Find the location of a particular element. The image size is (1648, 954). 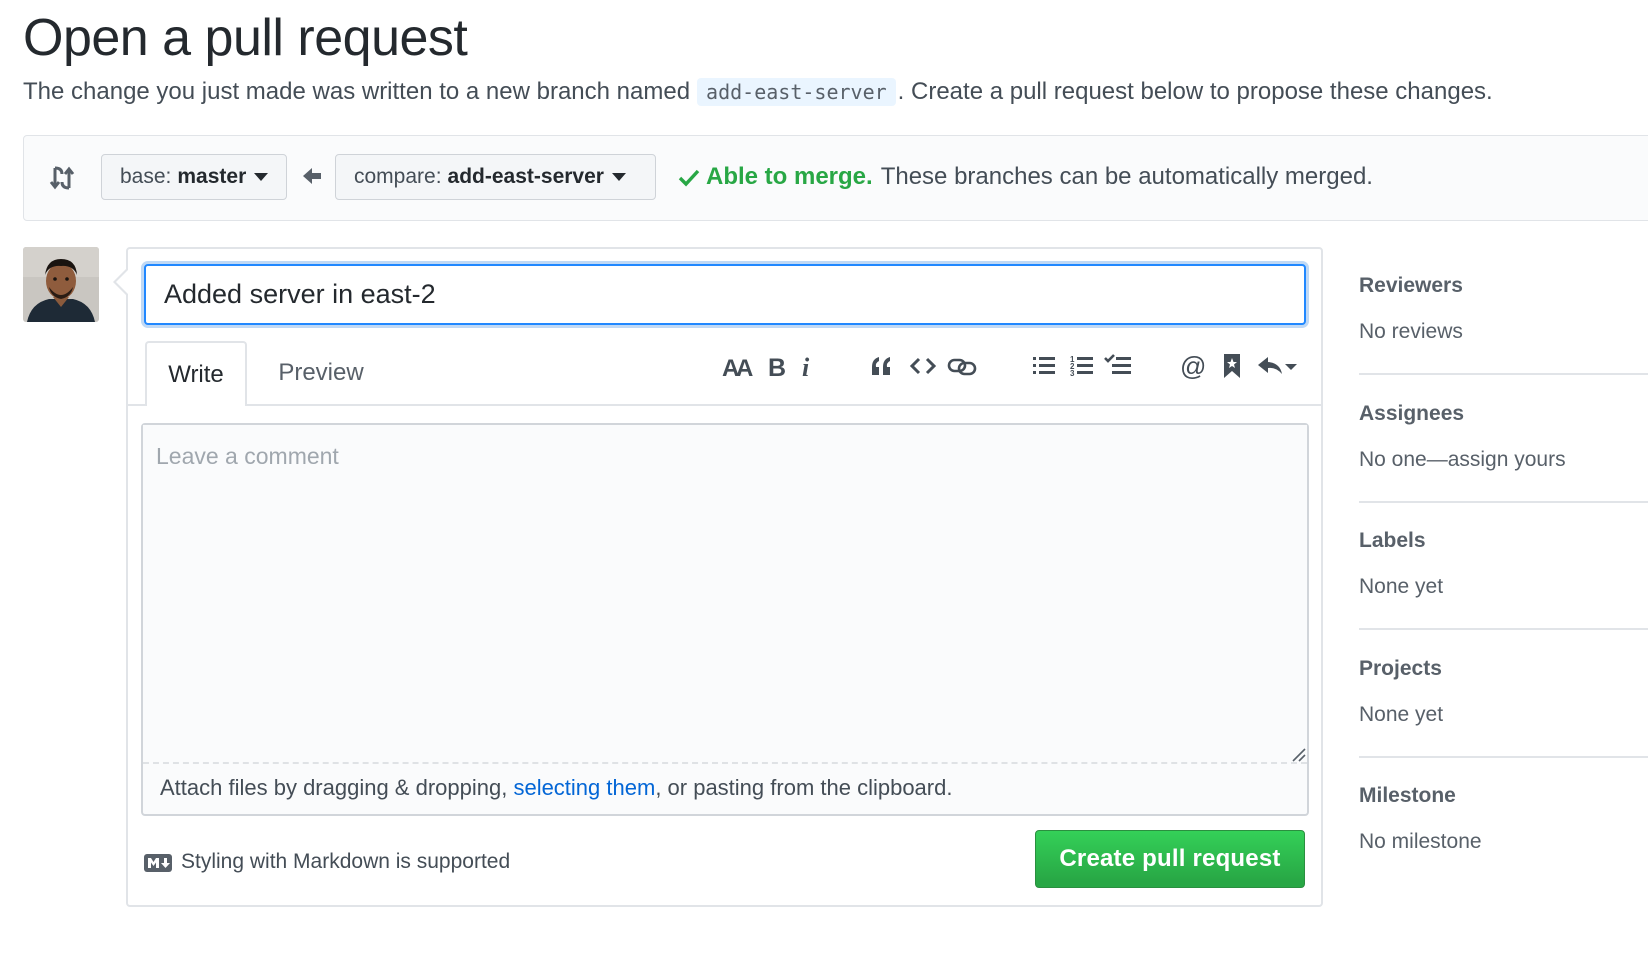

sidebar-value: No one—assign yours is located at coordinates (1462, 459).